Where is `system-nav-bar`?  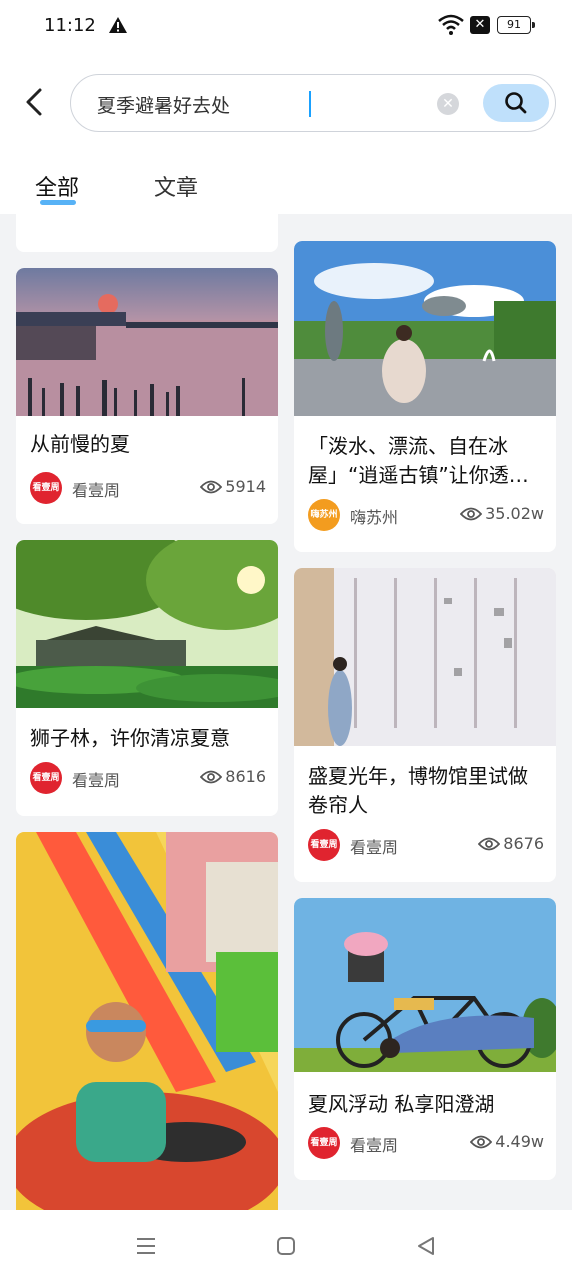 system-nav-bar is located at coordinates (286, 1245).